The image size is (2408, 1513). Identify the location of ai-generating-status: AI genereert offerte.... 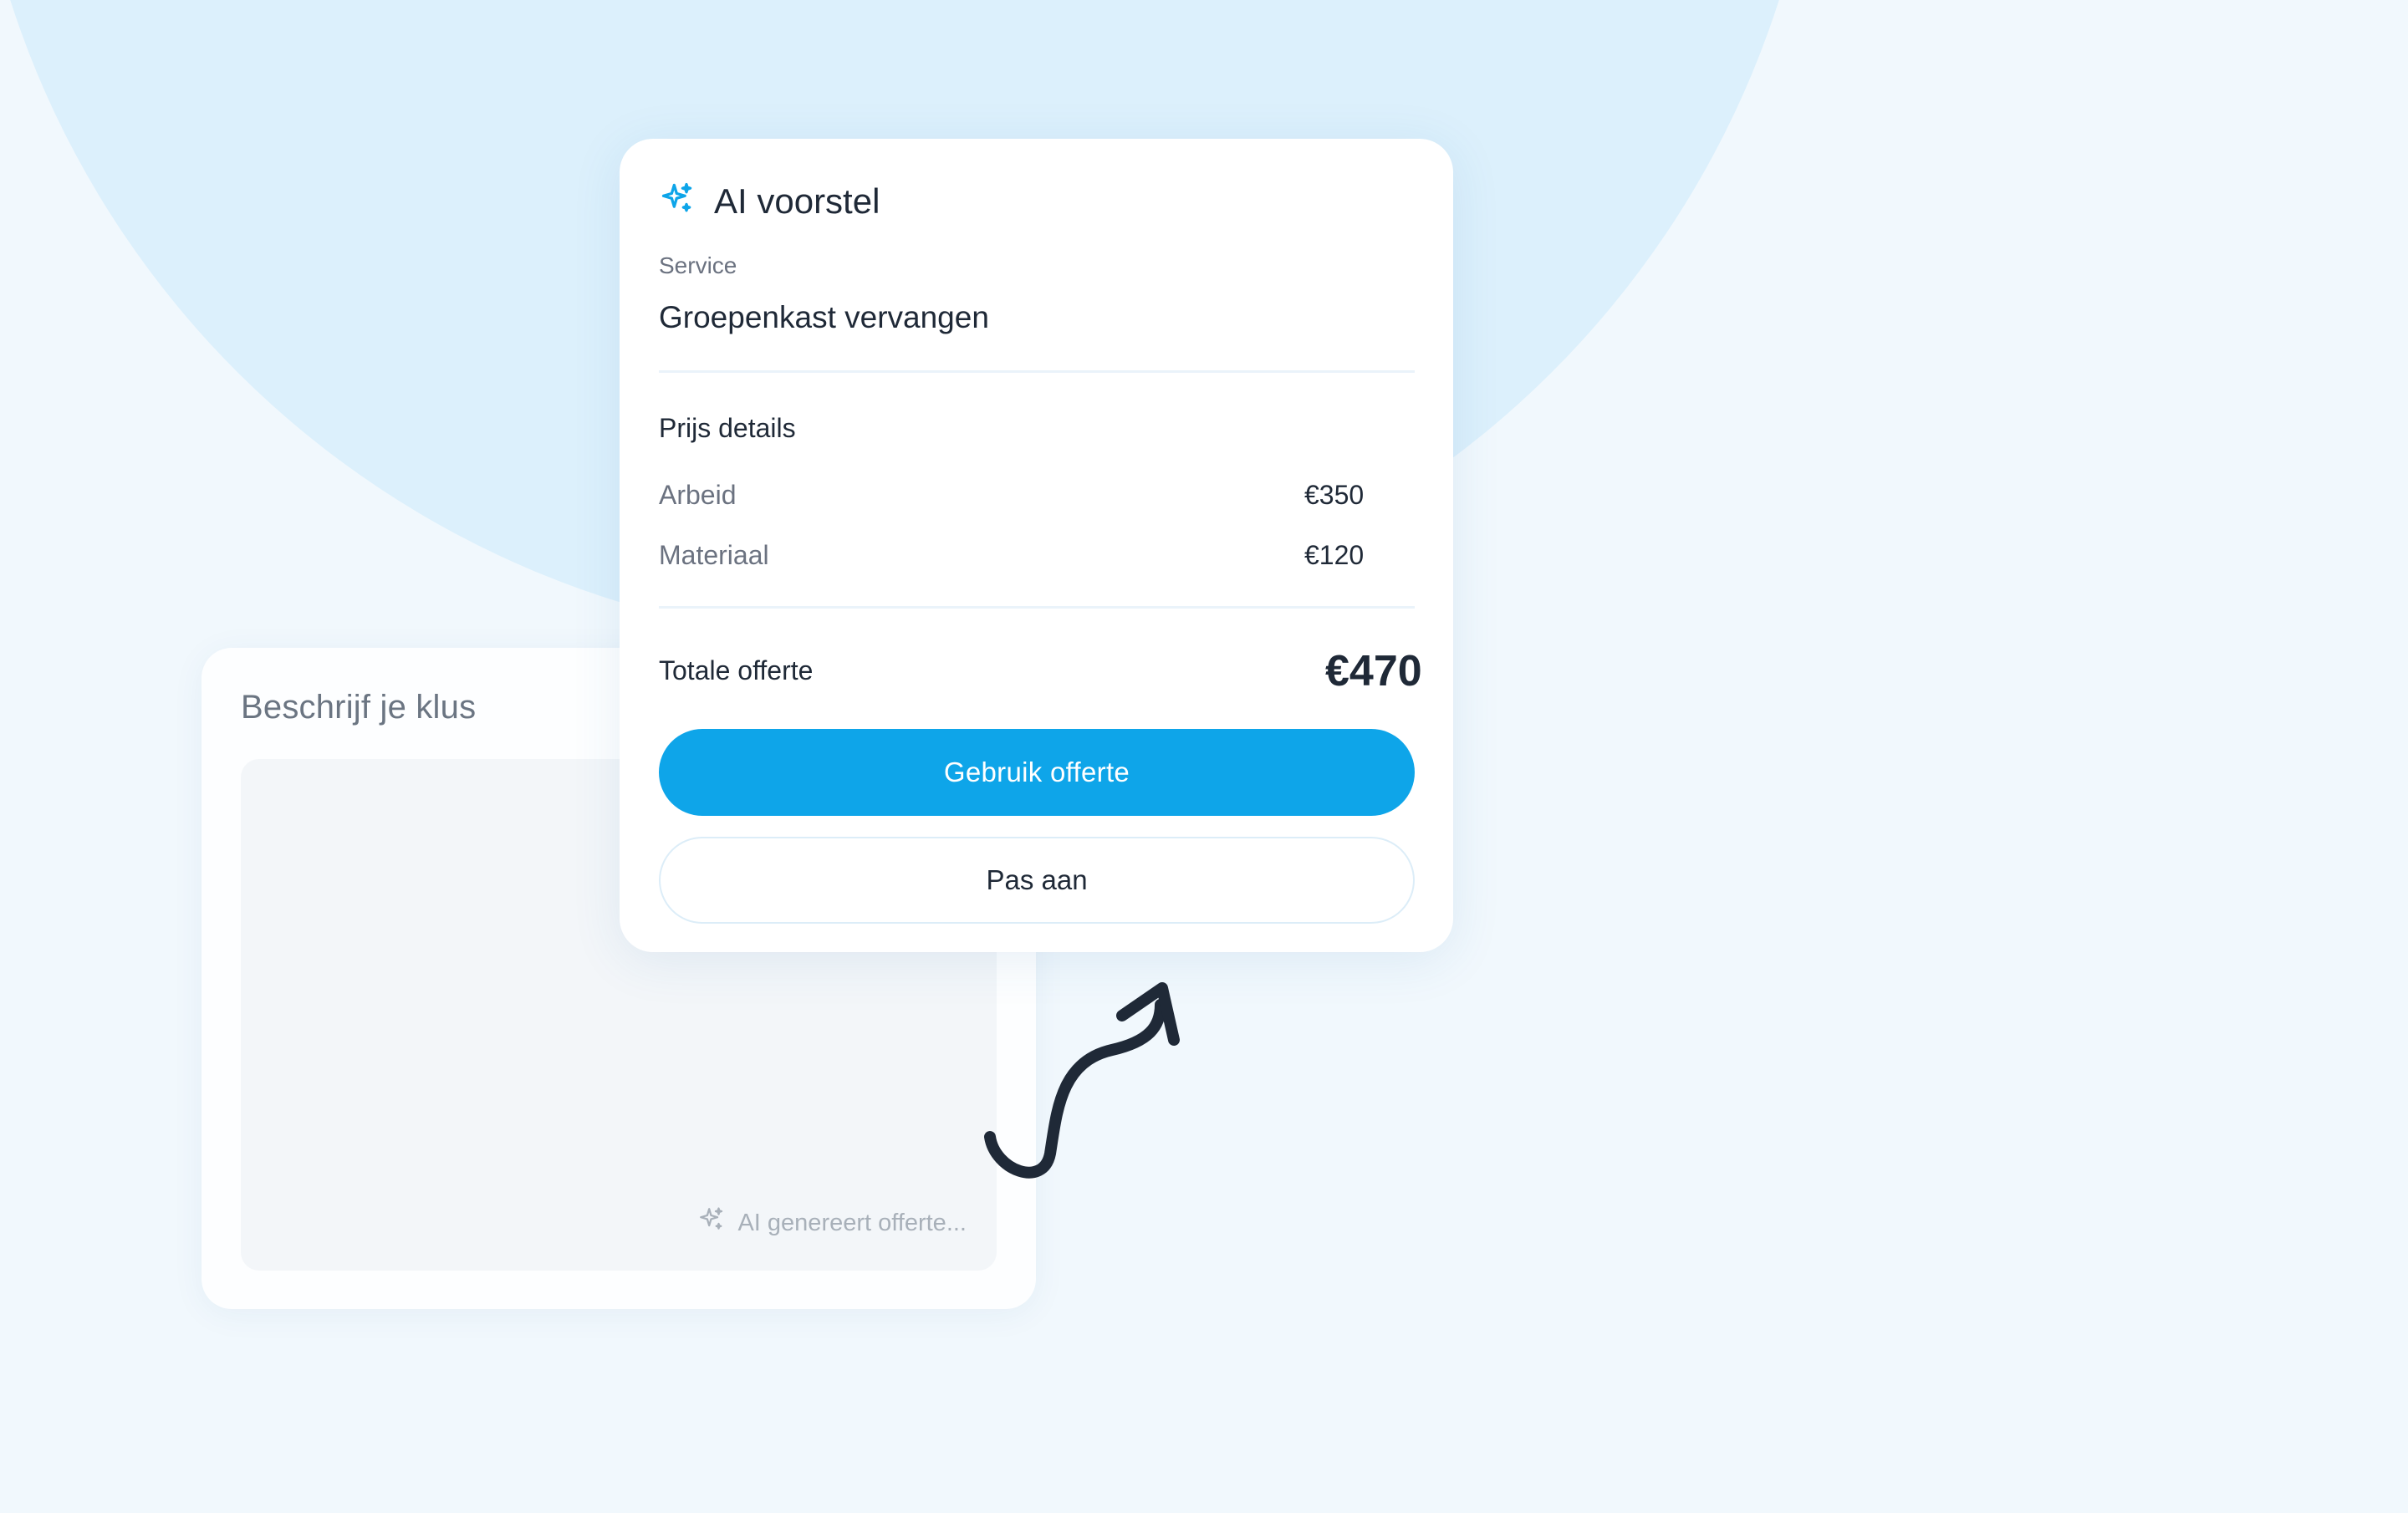
(832, 1222).